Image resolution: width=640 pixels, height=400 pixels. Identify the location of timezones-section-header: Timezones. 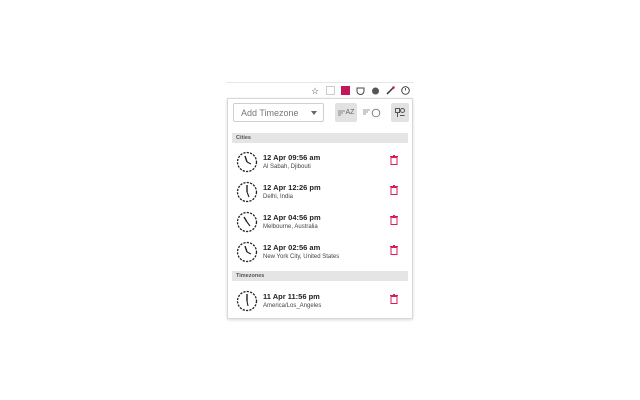
(320, 276).